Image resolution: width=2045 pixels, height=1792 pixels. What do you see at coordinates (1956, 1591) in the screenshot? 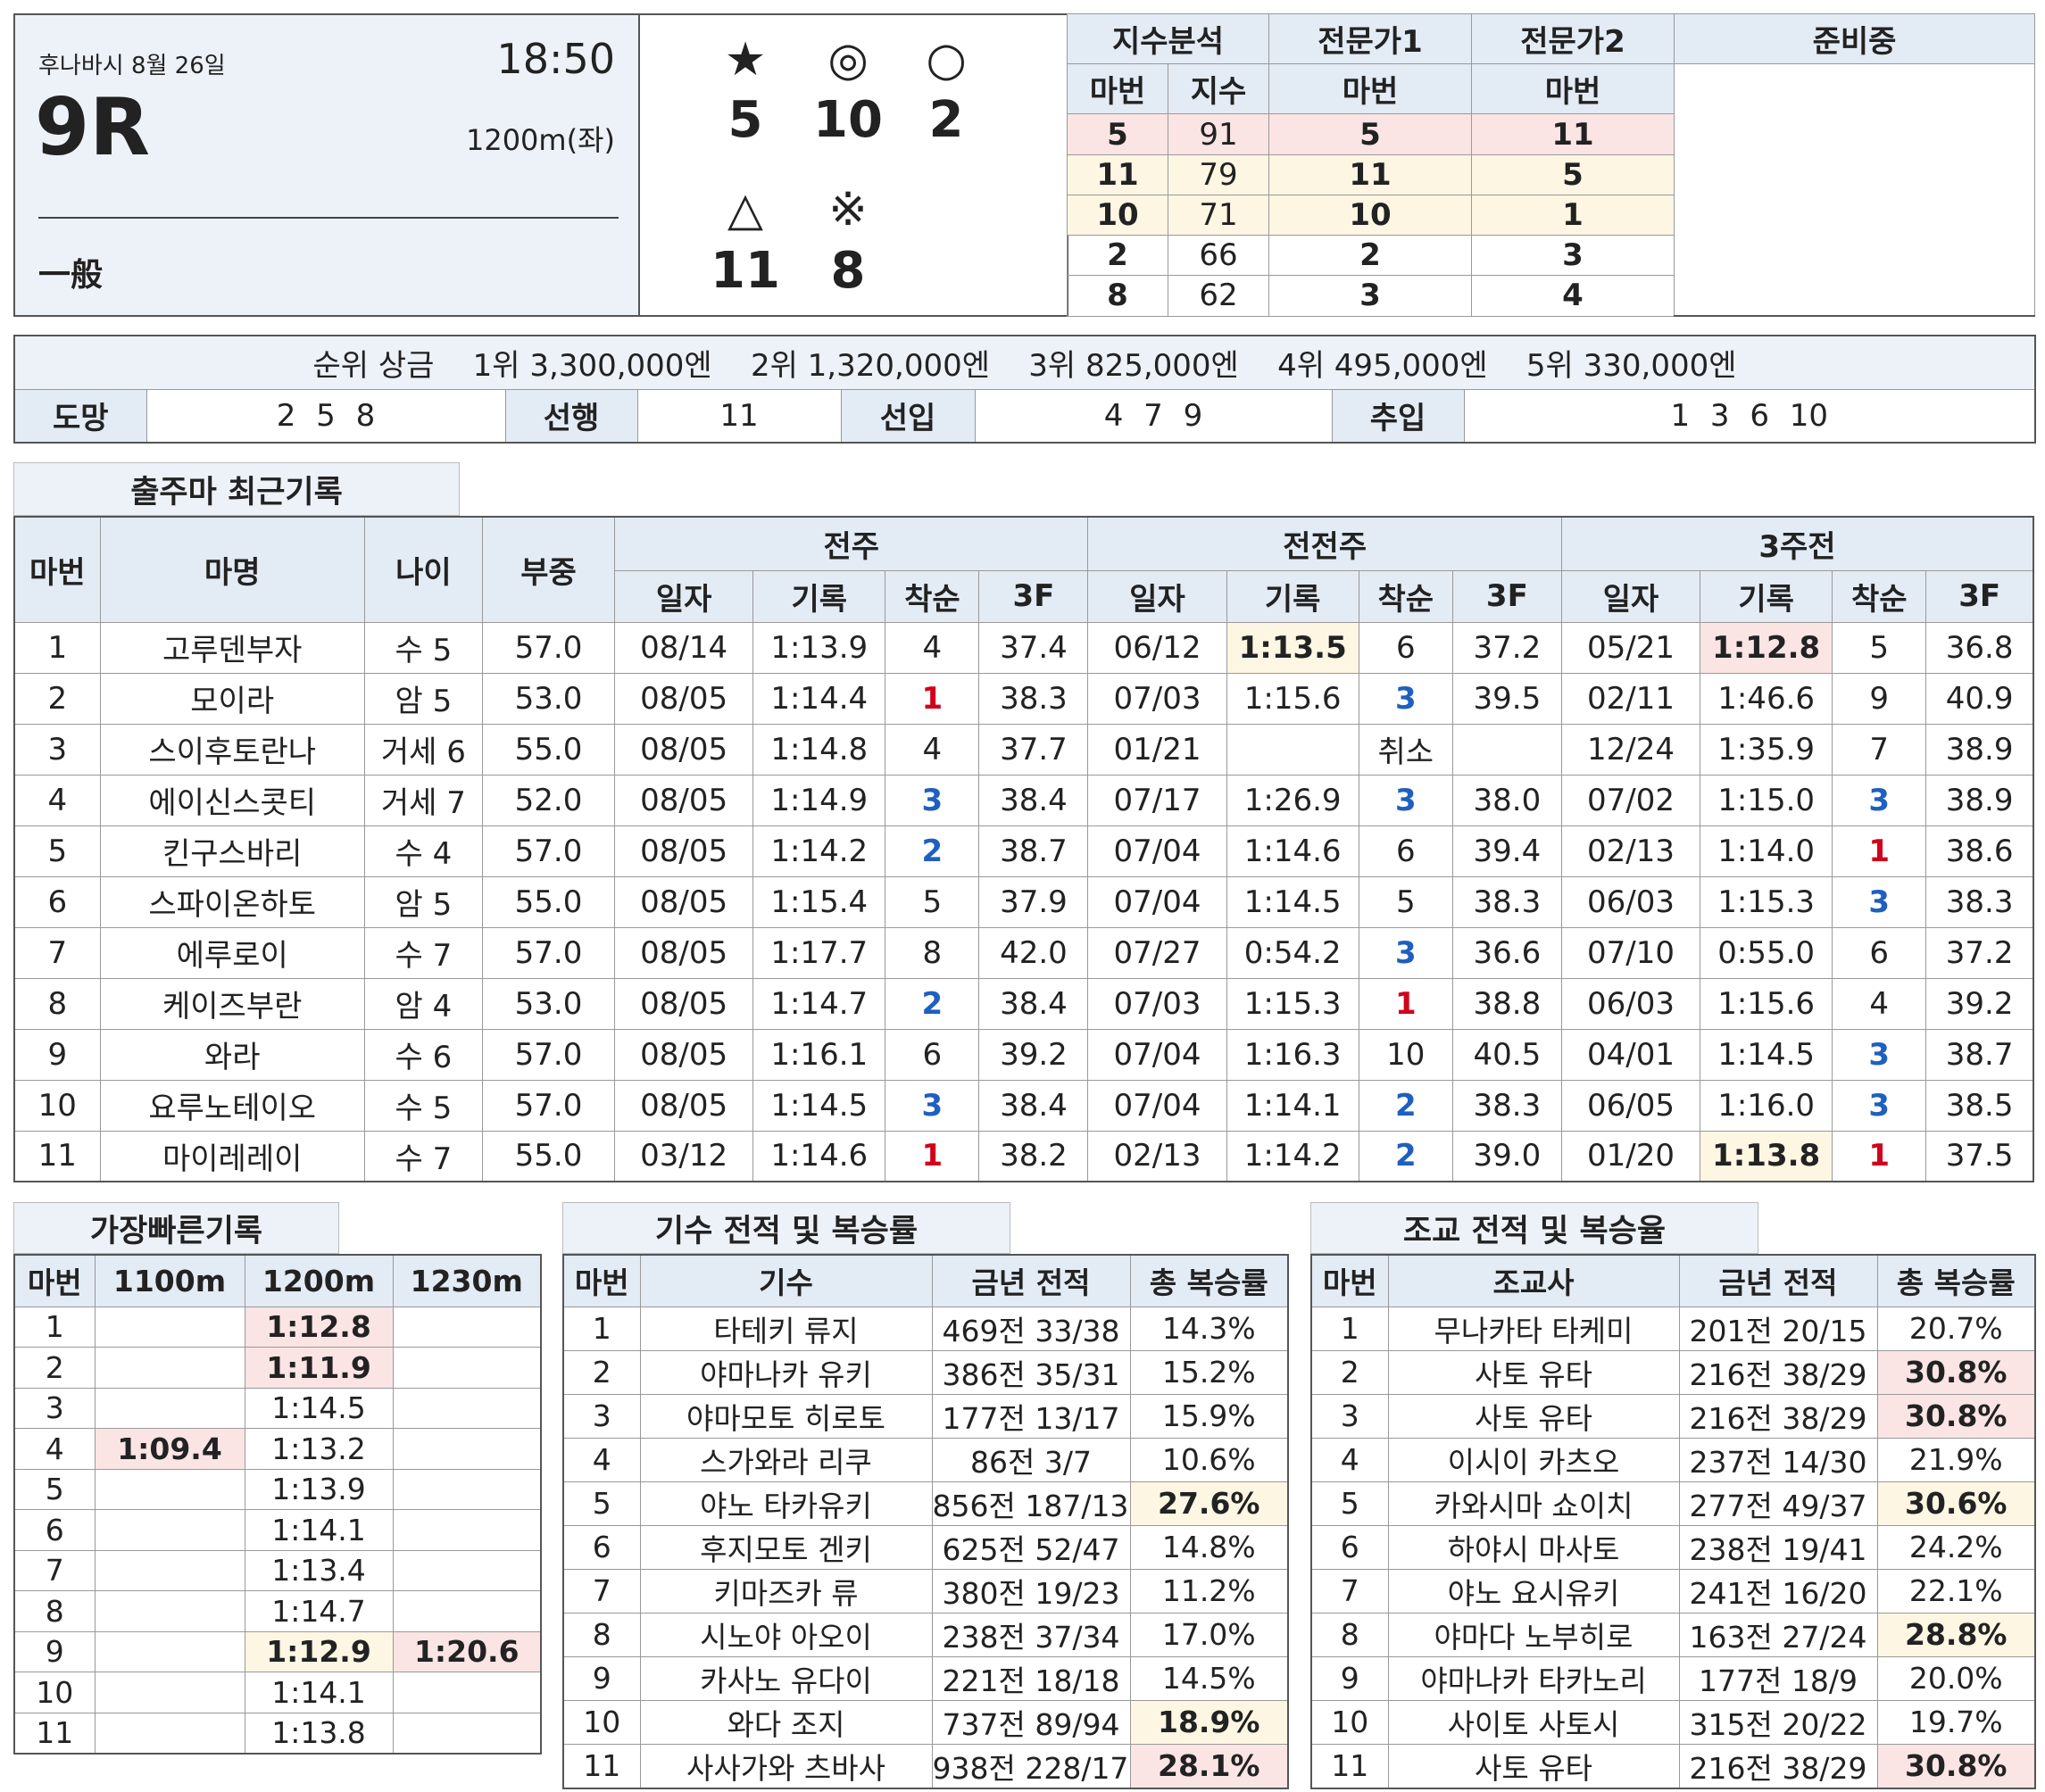
I see `trainer-rate: 22.1%` at bounding box center [1956, 1591].